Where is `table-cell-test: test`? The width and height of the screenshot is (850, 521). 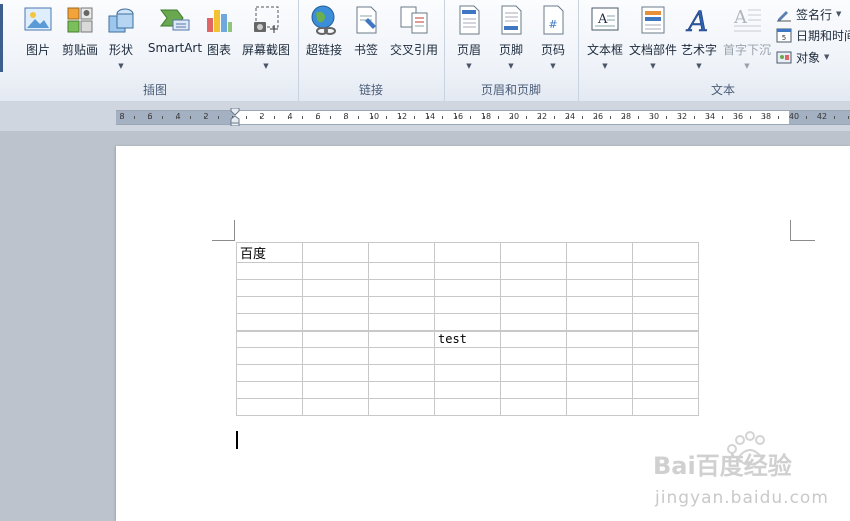 table-cell-test: test is located at coordinates (467, 338).